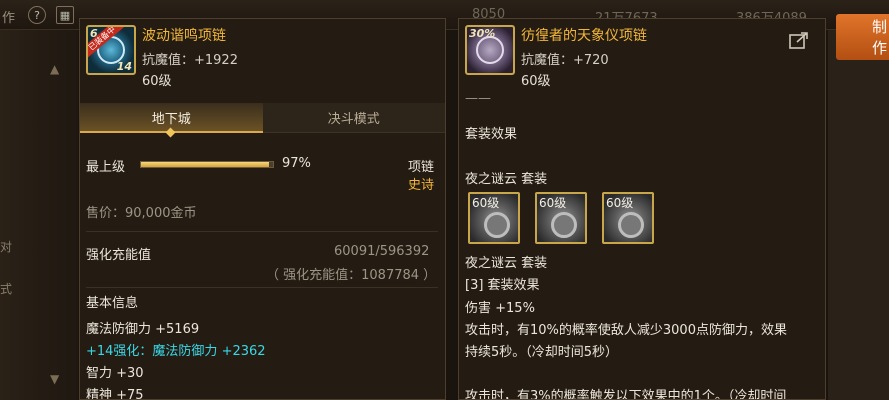 The width and height of the screenshot is (889, 400). I want to click on planetarium-necklace-icon: 30%, so click(490, 50).